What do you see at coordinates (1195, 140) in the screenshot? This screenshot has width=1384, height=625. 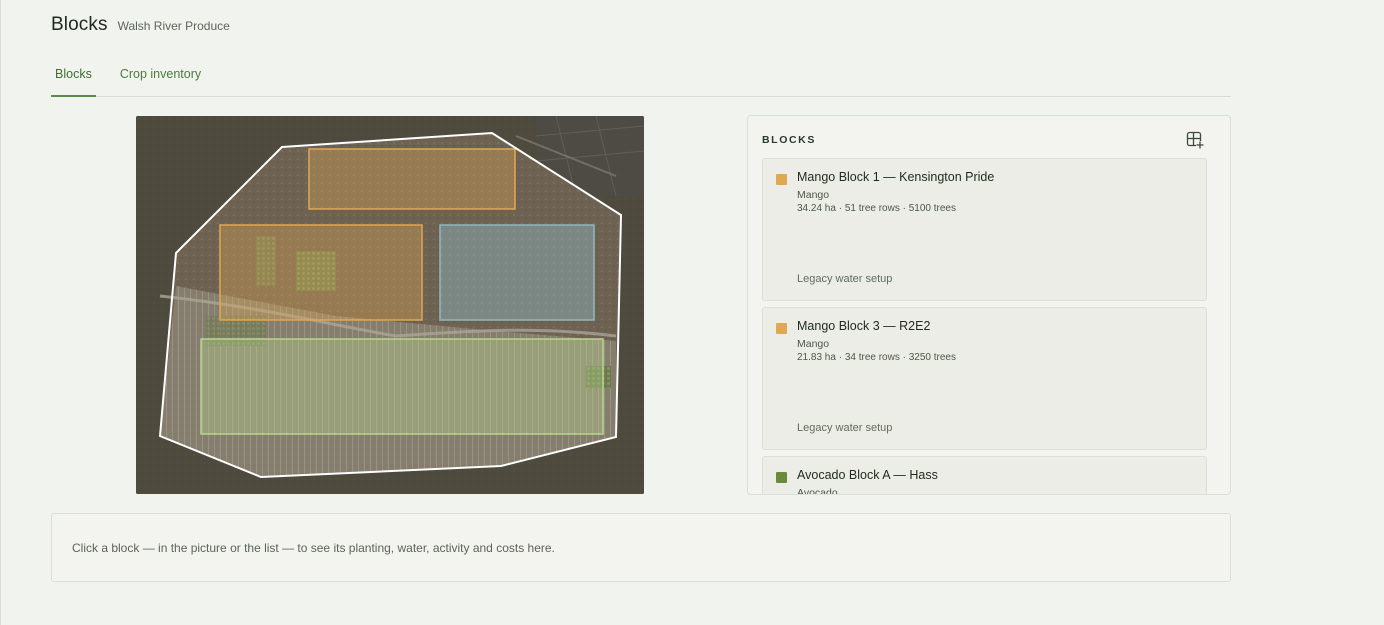 I see `add-block-icon` at bounding box center [1195, 140].